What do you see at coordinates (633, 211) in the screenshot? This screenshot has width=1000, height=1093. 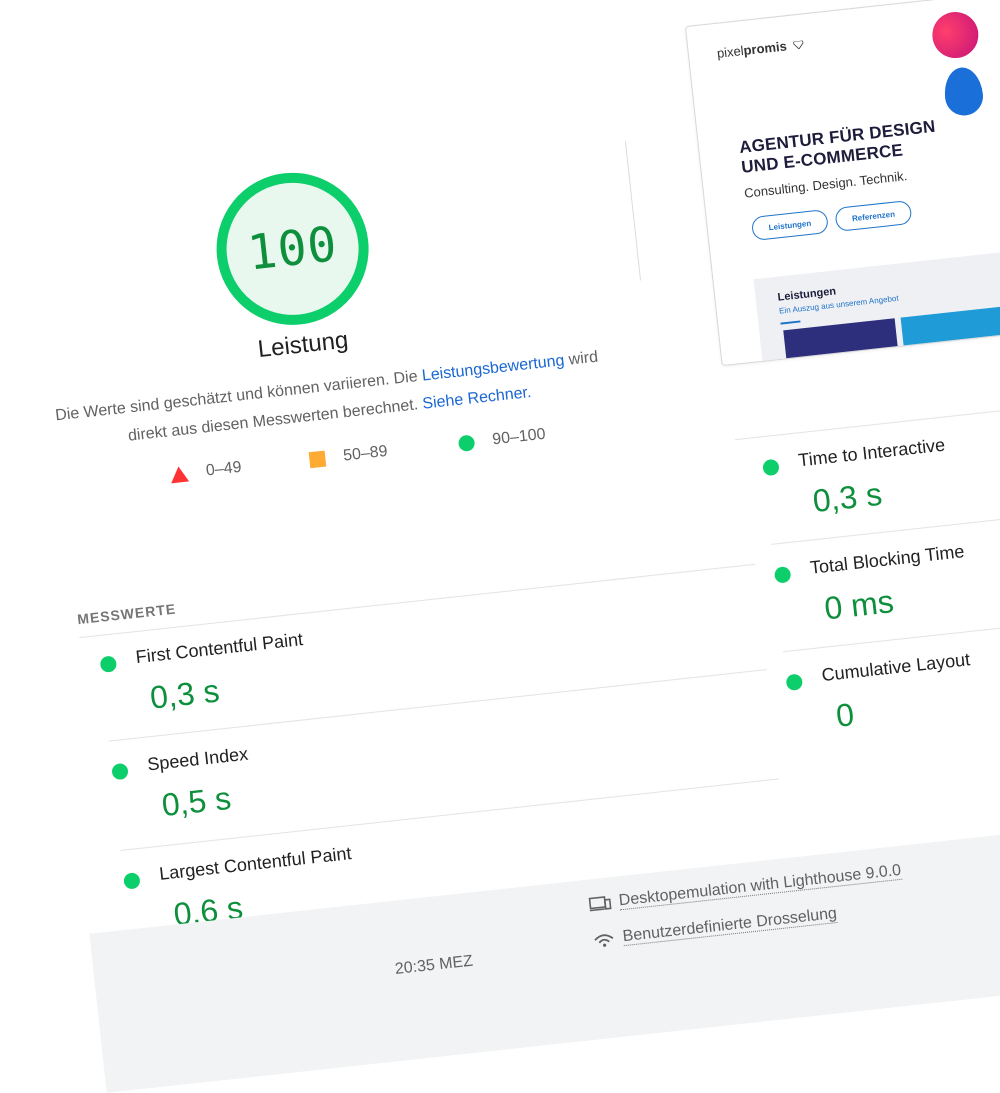 I see `gauge-divider` at bounding box center [633, 211].